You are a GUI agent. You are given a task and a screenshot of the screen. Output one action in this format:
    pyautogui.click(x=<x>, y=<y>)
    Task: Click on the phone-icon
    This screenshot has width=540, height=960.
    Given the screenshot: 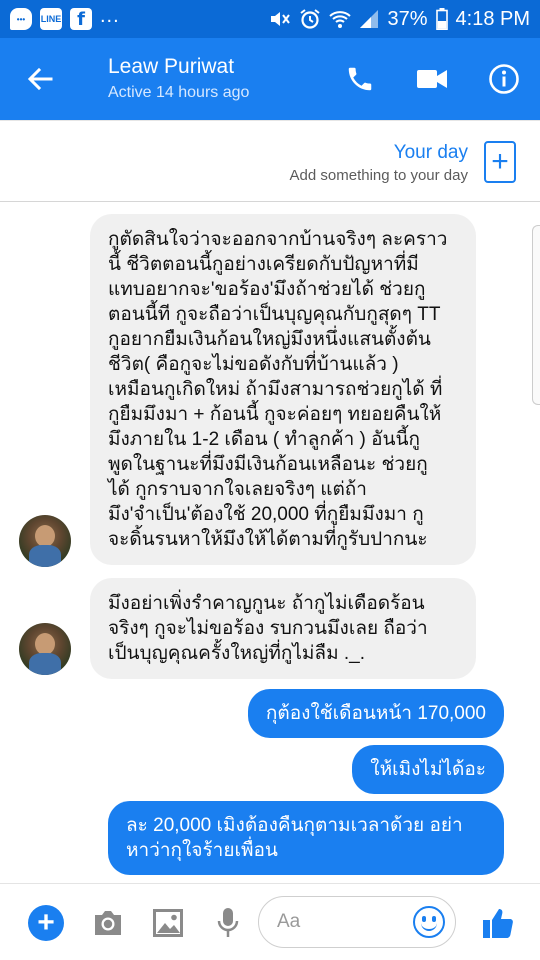 What is the action you would take?
    pyautogui.click(x=360, y=79)
    